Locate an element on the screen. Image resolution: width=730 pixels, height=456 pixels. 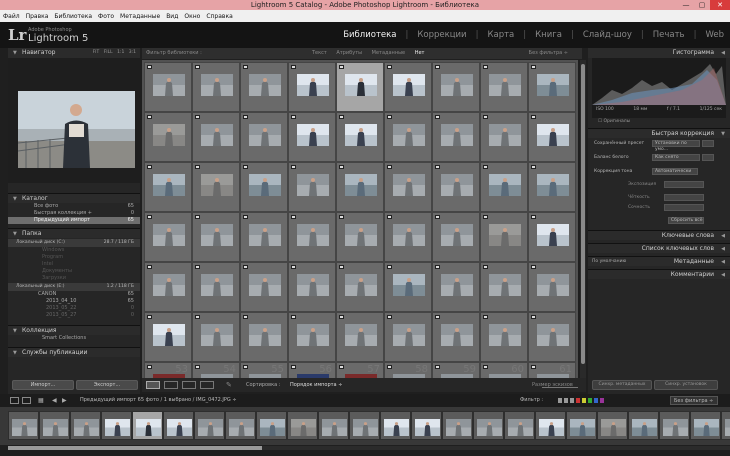
loupe-view-icon is located at coordinates (171, 385).